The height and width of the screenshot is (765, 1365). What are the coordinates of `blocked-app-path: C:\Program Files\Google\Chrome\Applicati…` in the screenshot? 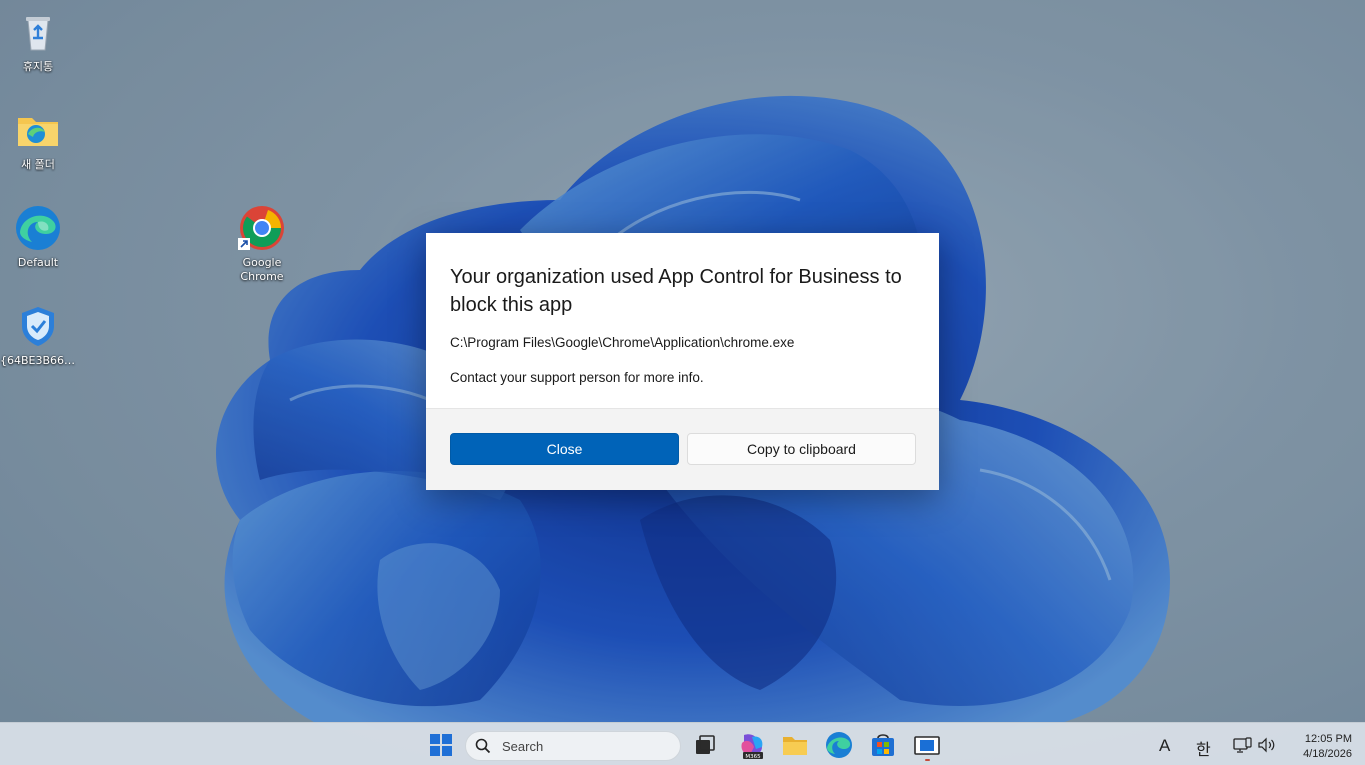 It's located at (622, 342).